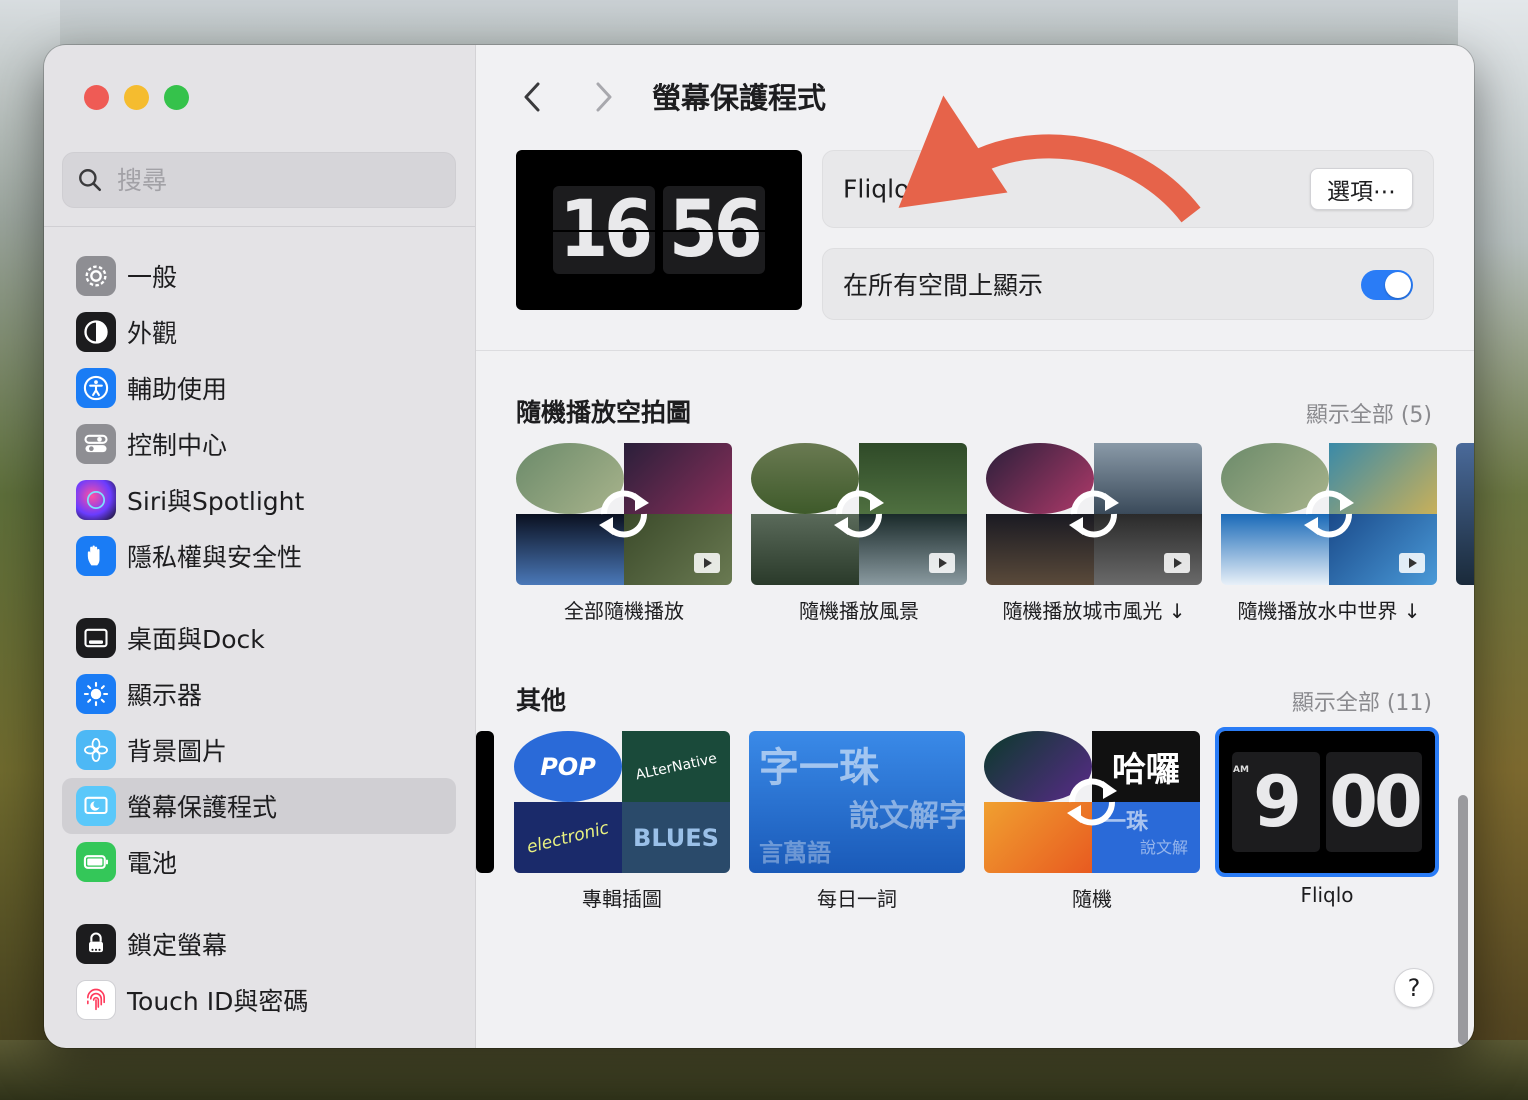 The width and height of the screenshot is (1528, 1100). I want to click on thumbnail-image: 哈囉 一珠 說文解, so click(1092, 802).